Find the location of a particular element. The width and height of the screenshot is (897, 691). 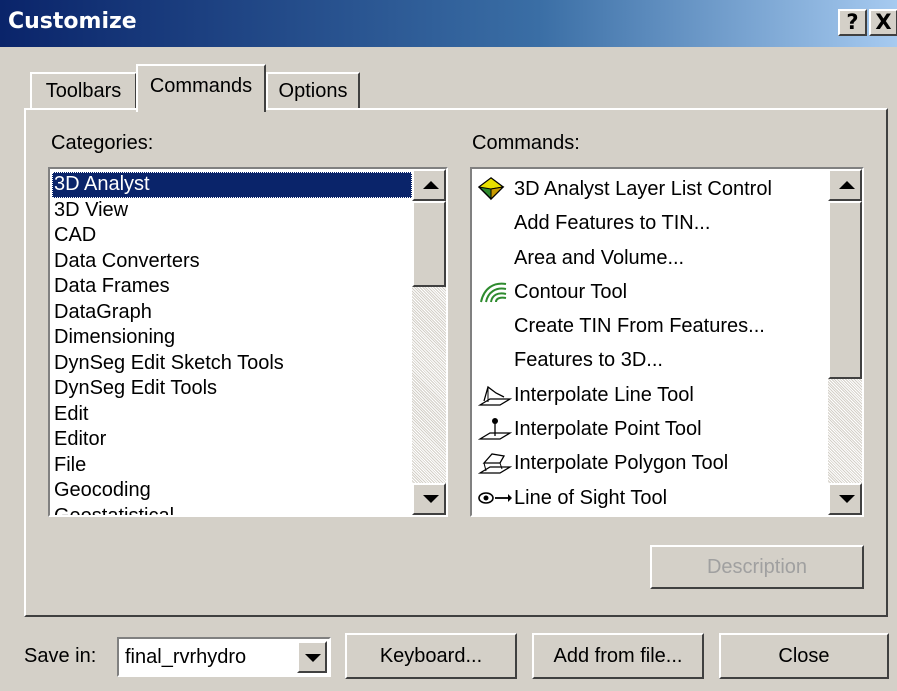

window-title: Customize is located at coordinates (72, 21).